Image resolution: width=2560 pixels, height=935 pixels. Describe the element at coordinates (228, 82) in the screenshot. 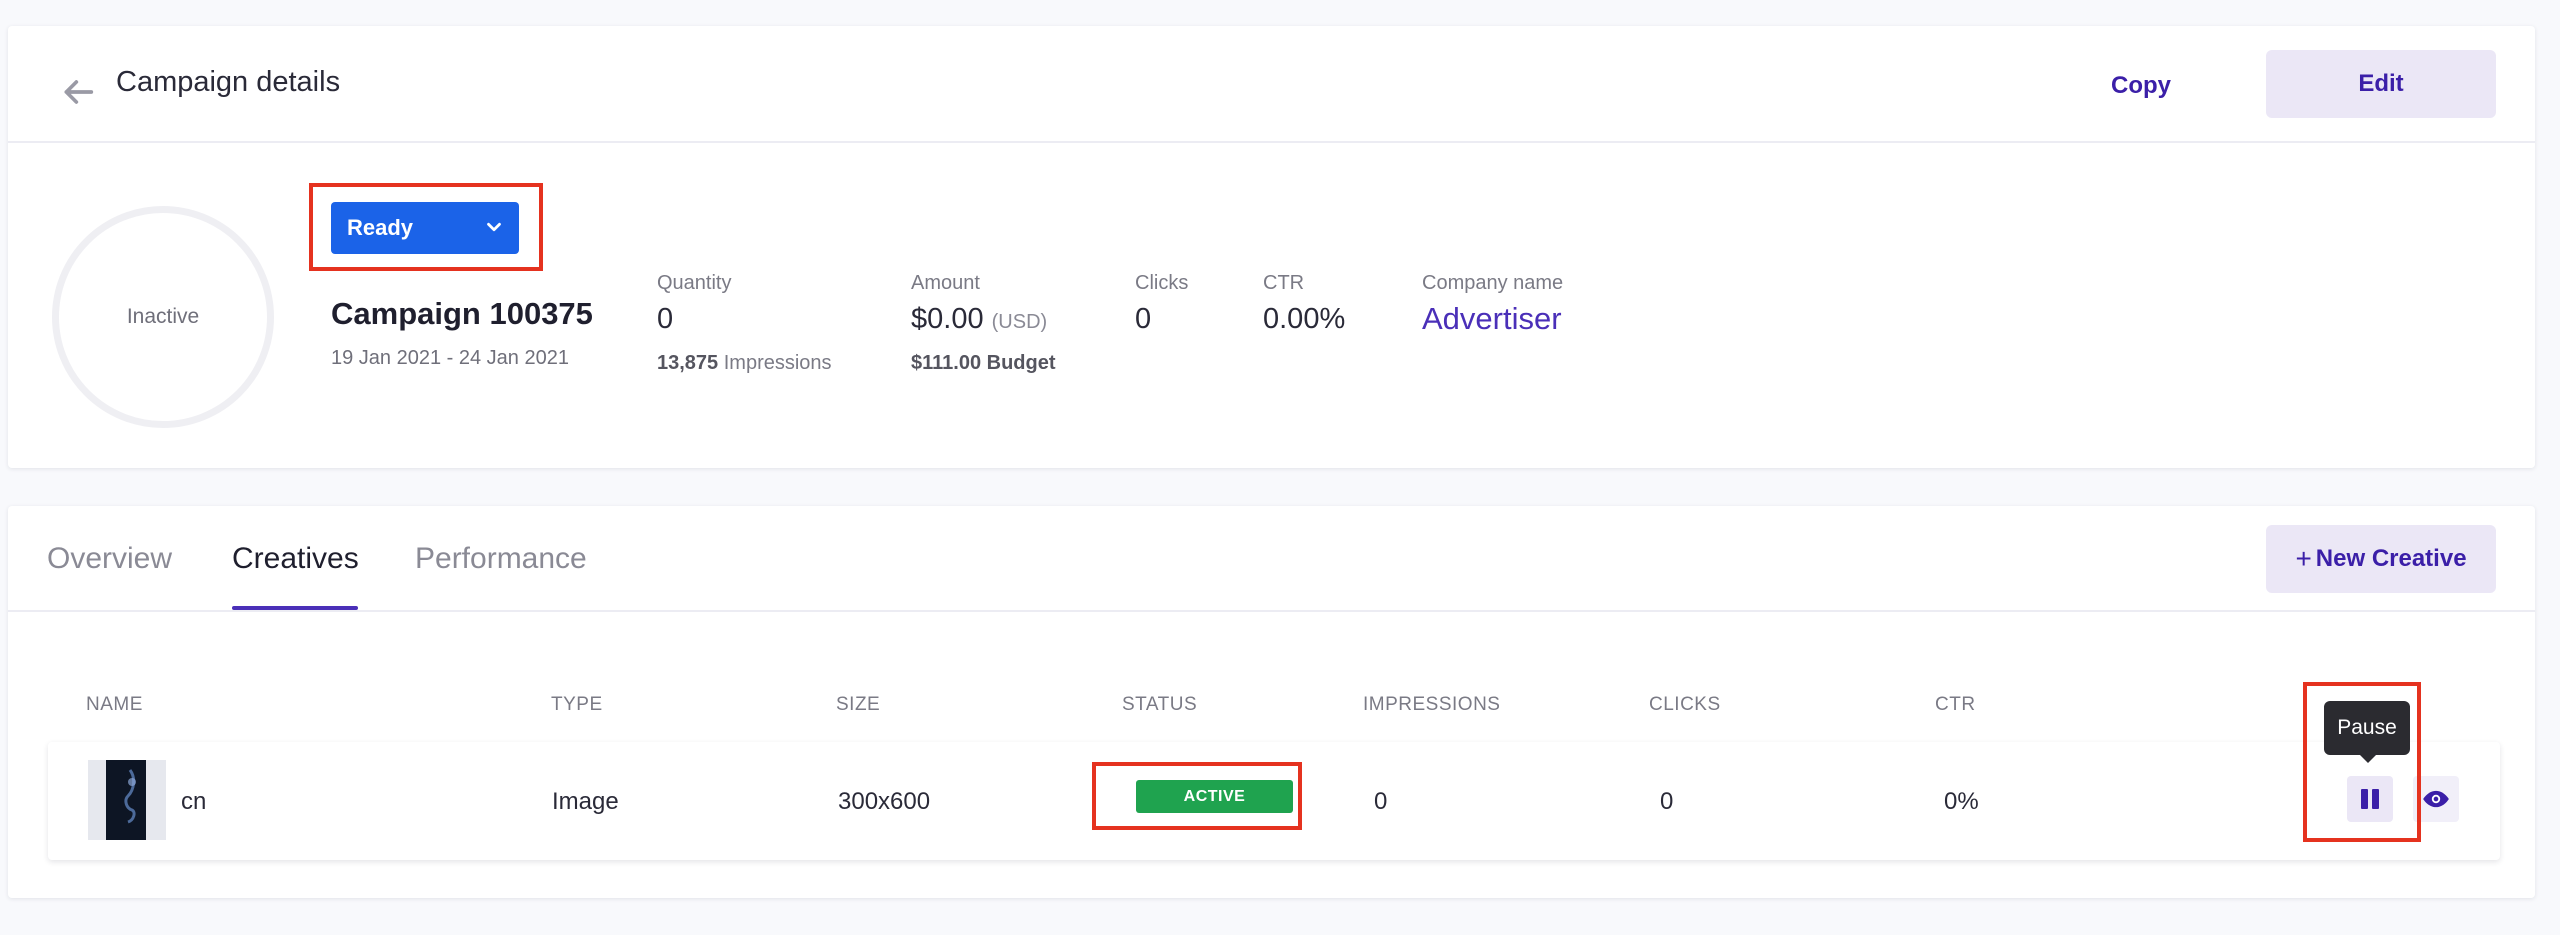

I see `page-title: Campaign details` at that location.